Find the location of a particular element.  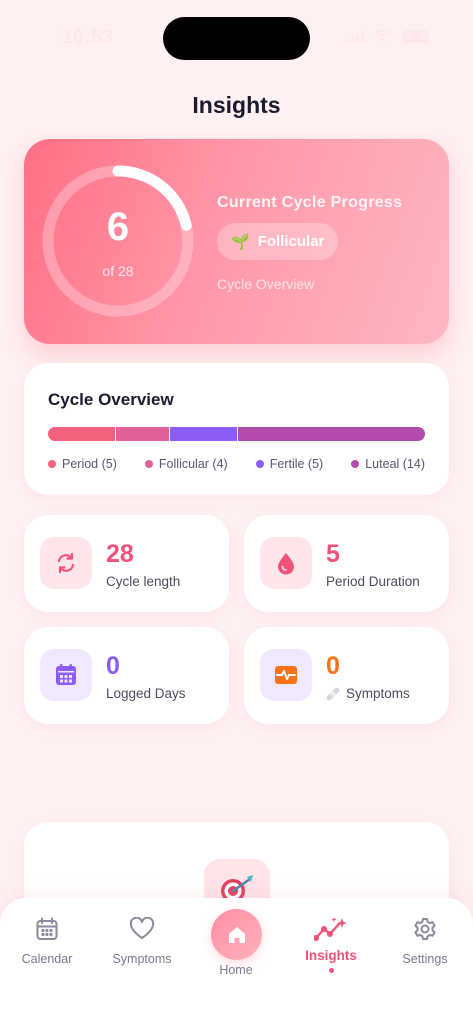

stat-card-period-duration: 5 Period Duration is located at coordinates (346, 563).